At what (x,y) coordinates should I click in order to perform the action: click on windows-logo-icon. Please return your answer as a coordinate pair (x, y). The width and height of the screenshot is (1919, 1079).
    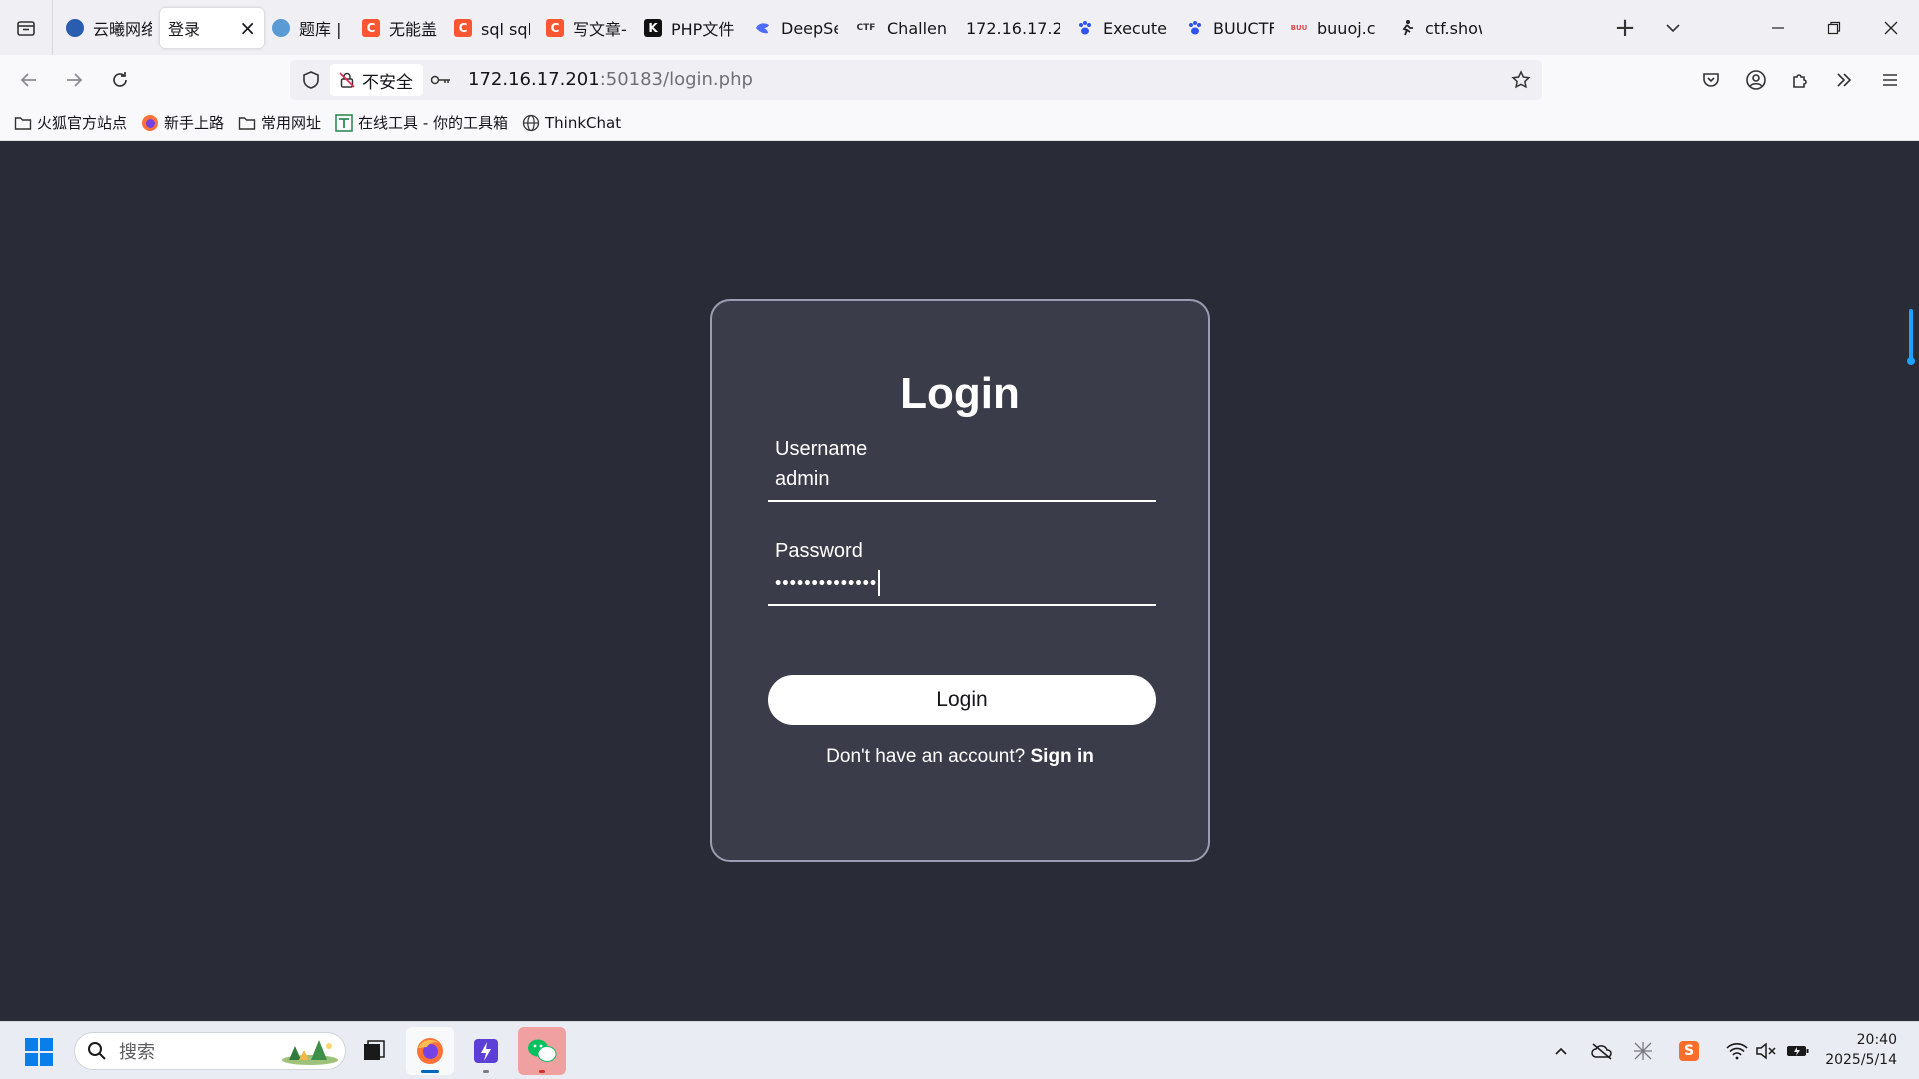
    Looking at the image, I should click on (39, 1052).